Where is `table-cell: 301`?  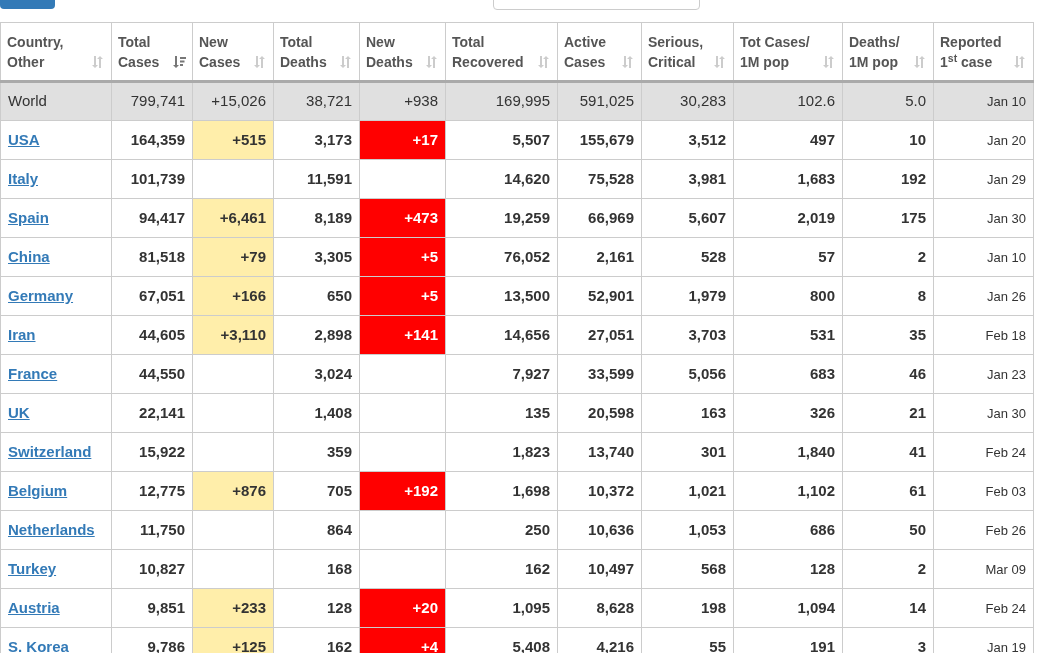
table-cell: 301 is located at coordinates (713, 451).